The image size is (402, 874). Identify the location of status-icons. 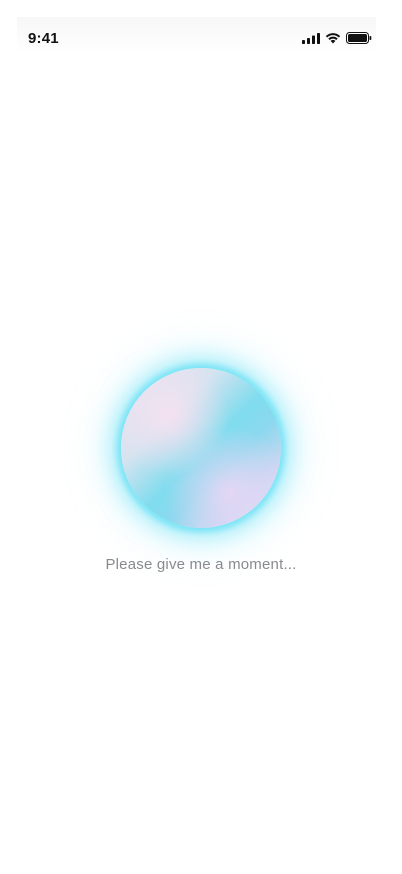
(337, 38).